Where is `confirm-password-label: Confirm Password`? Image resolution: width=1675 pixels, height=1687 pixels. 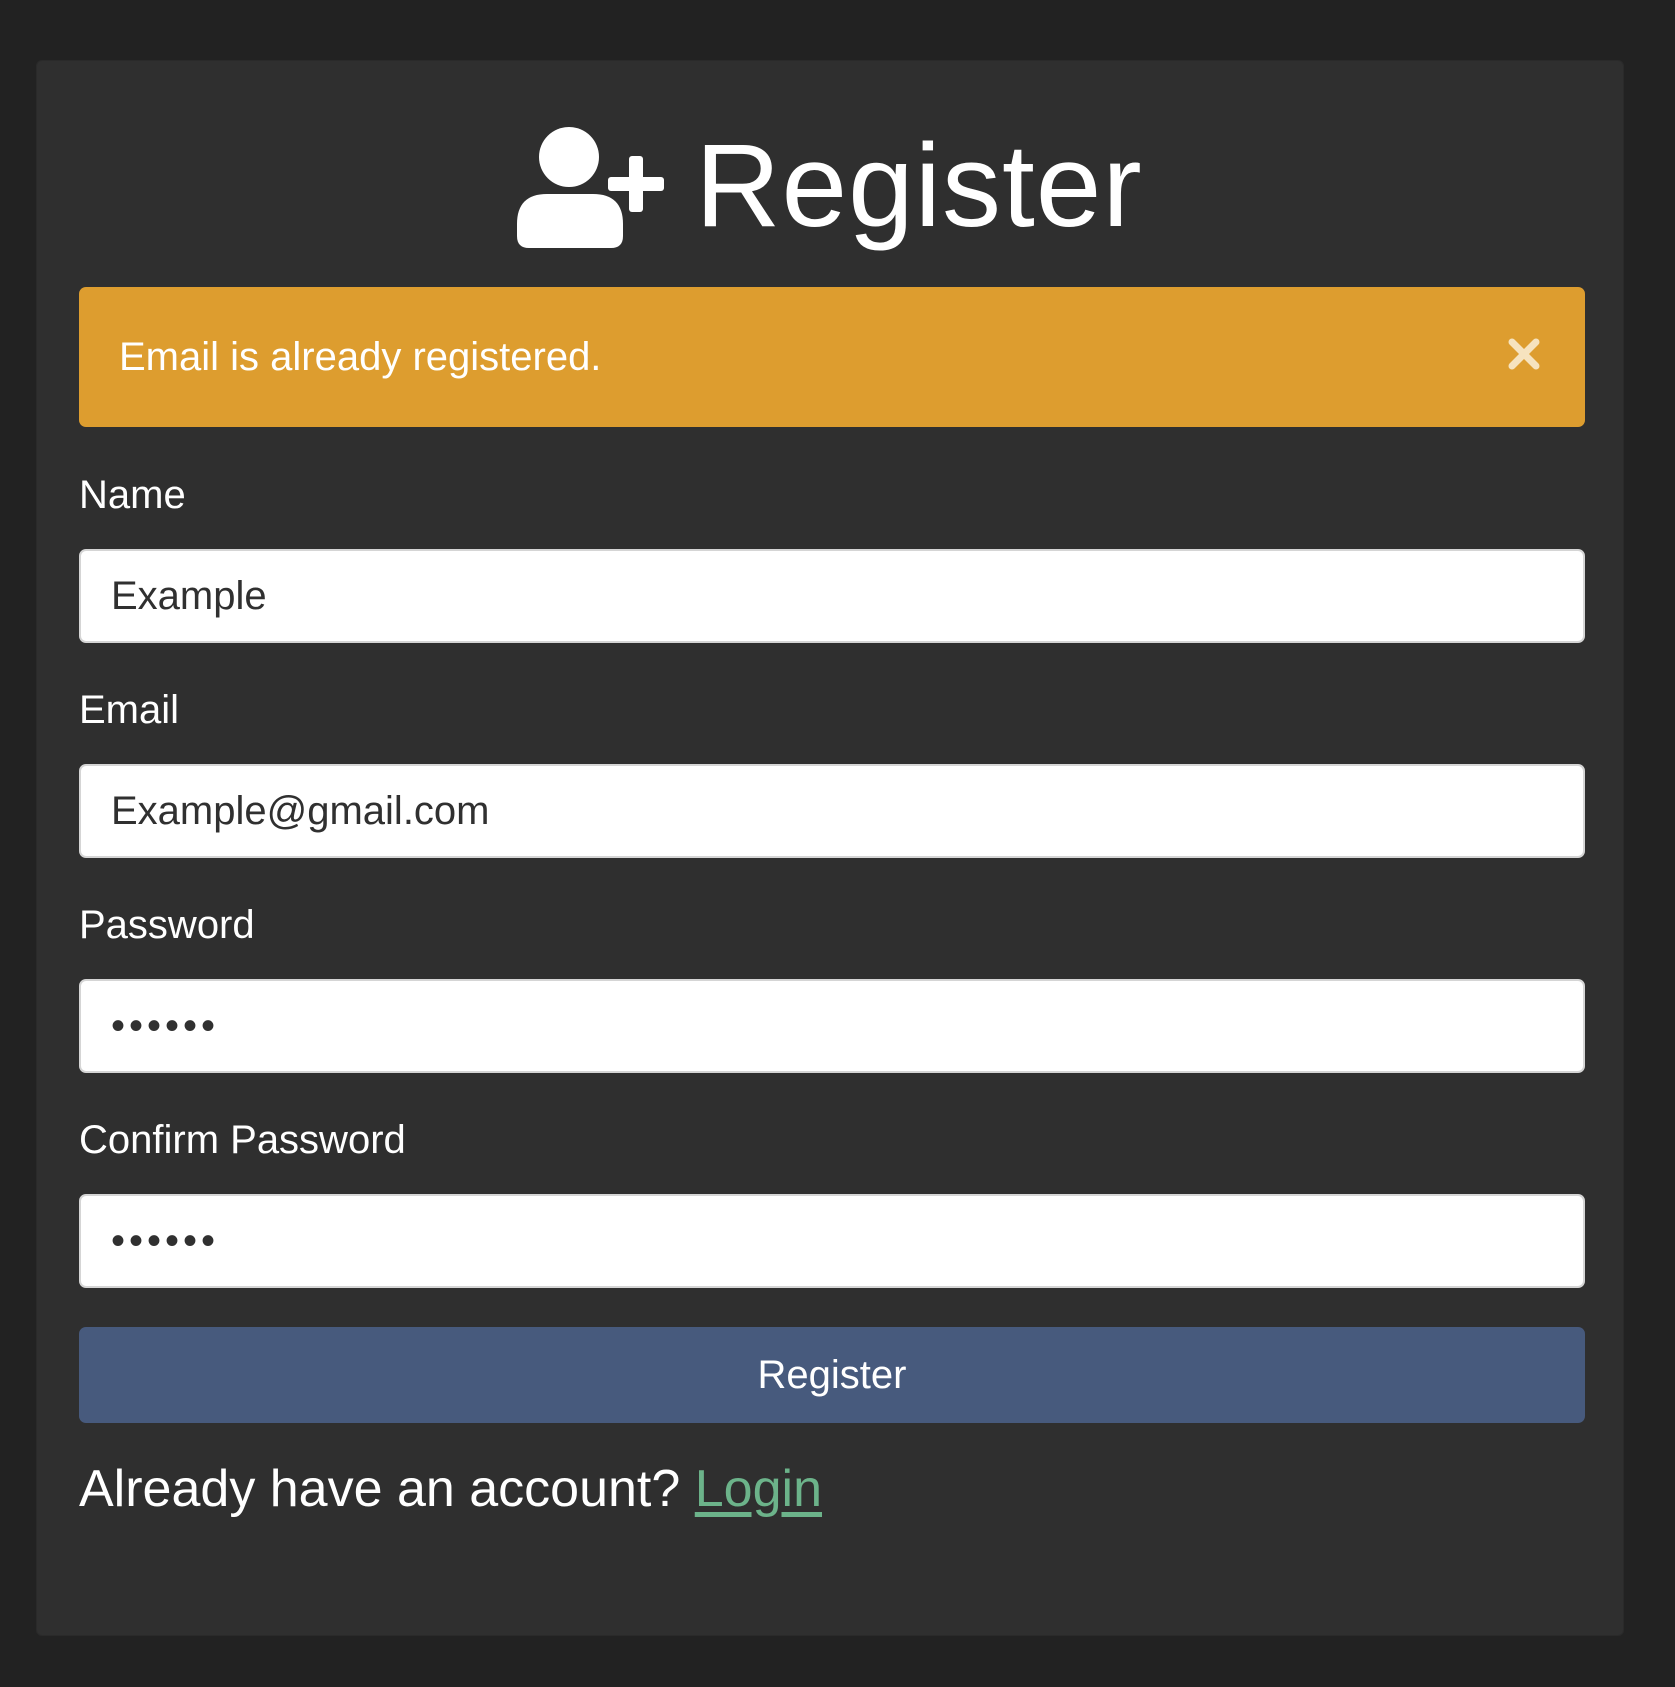 confirm-password-label: Confirm Password is located at coordinates (242, 1140).